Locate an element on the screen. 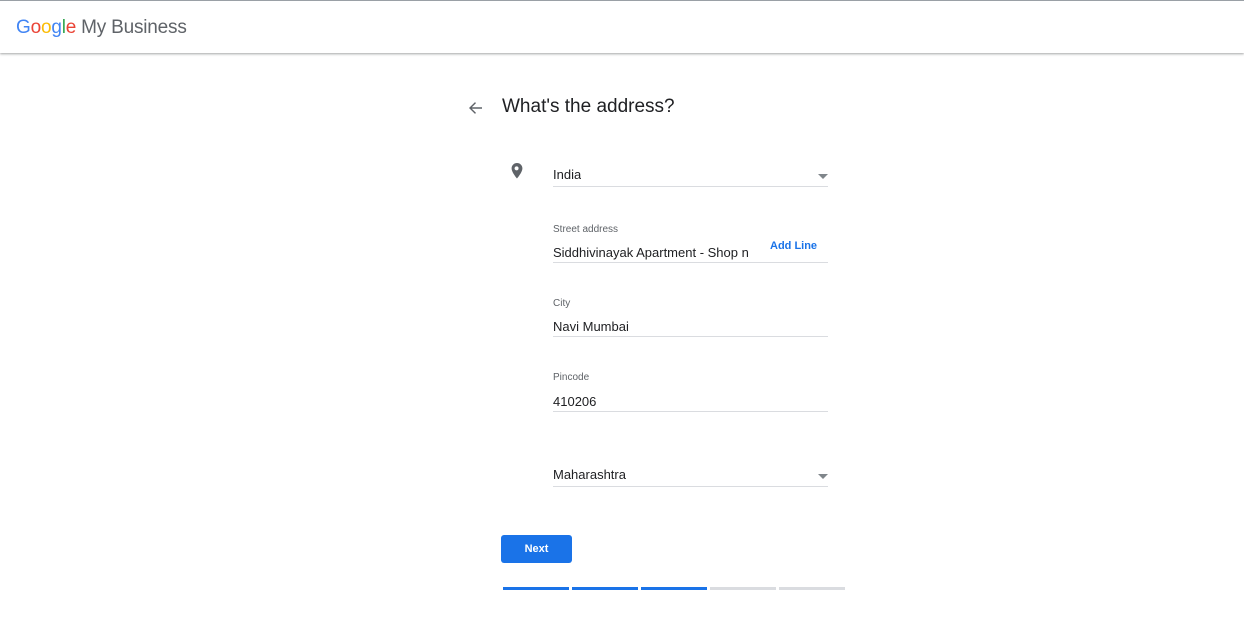 The height and width of the screenshot is (625, 1244). street-address-input: Siddhivinayak Apartment - Shop nc is located at coordinates (651, 252).